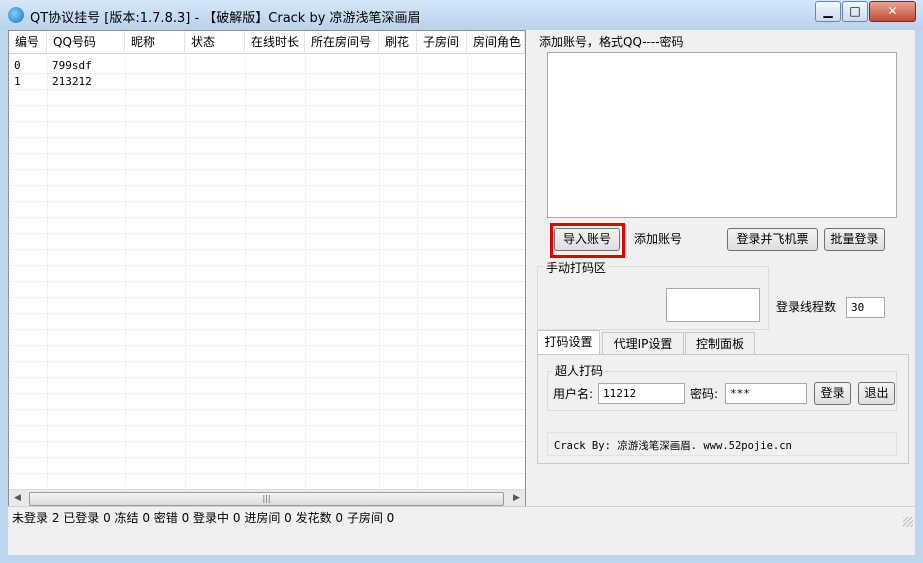  I want to click on row-0-id: 0, so click(17, 66).